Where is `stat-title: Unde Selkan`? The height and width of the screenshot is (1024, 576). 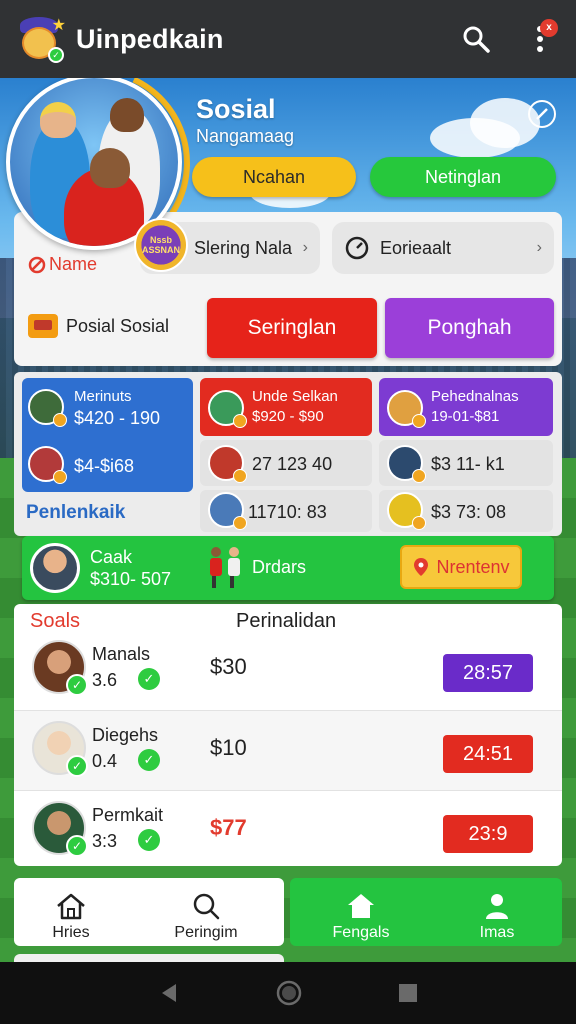 stat-title: Unde Selkan is located at coordinates (295, 396).